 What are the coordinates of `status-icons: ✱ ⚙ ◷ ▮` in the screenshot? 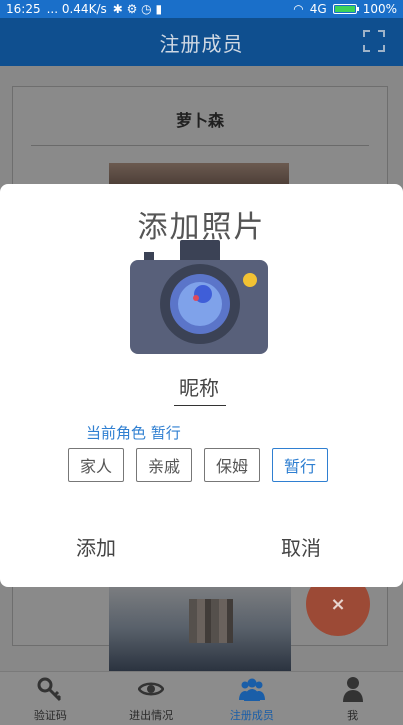 It's located at (137, 9).